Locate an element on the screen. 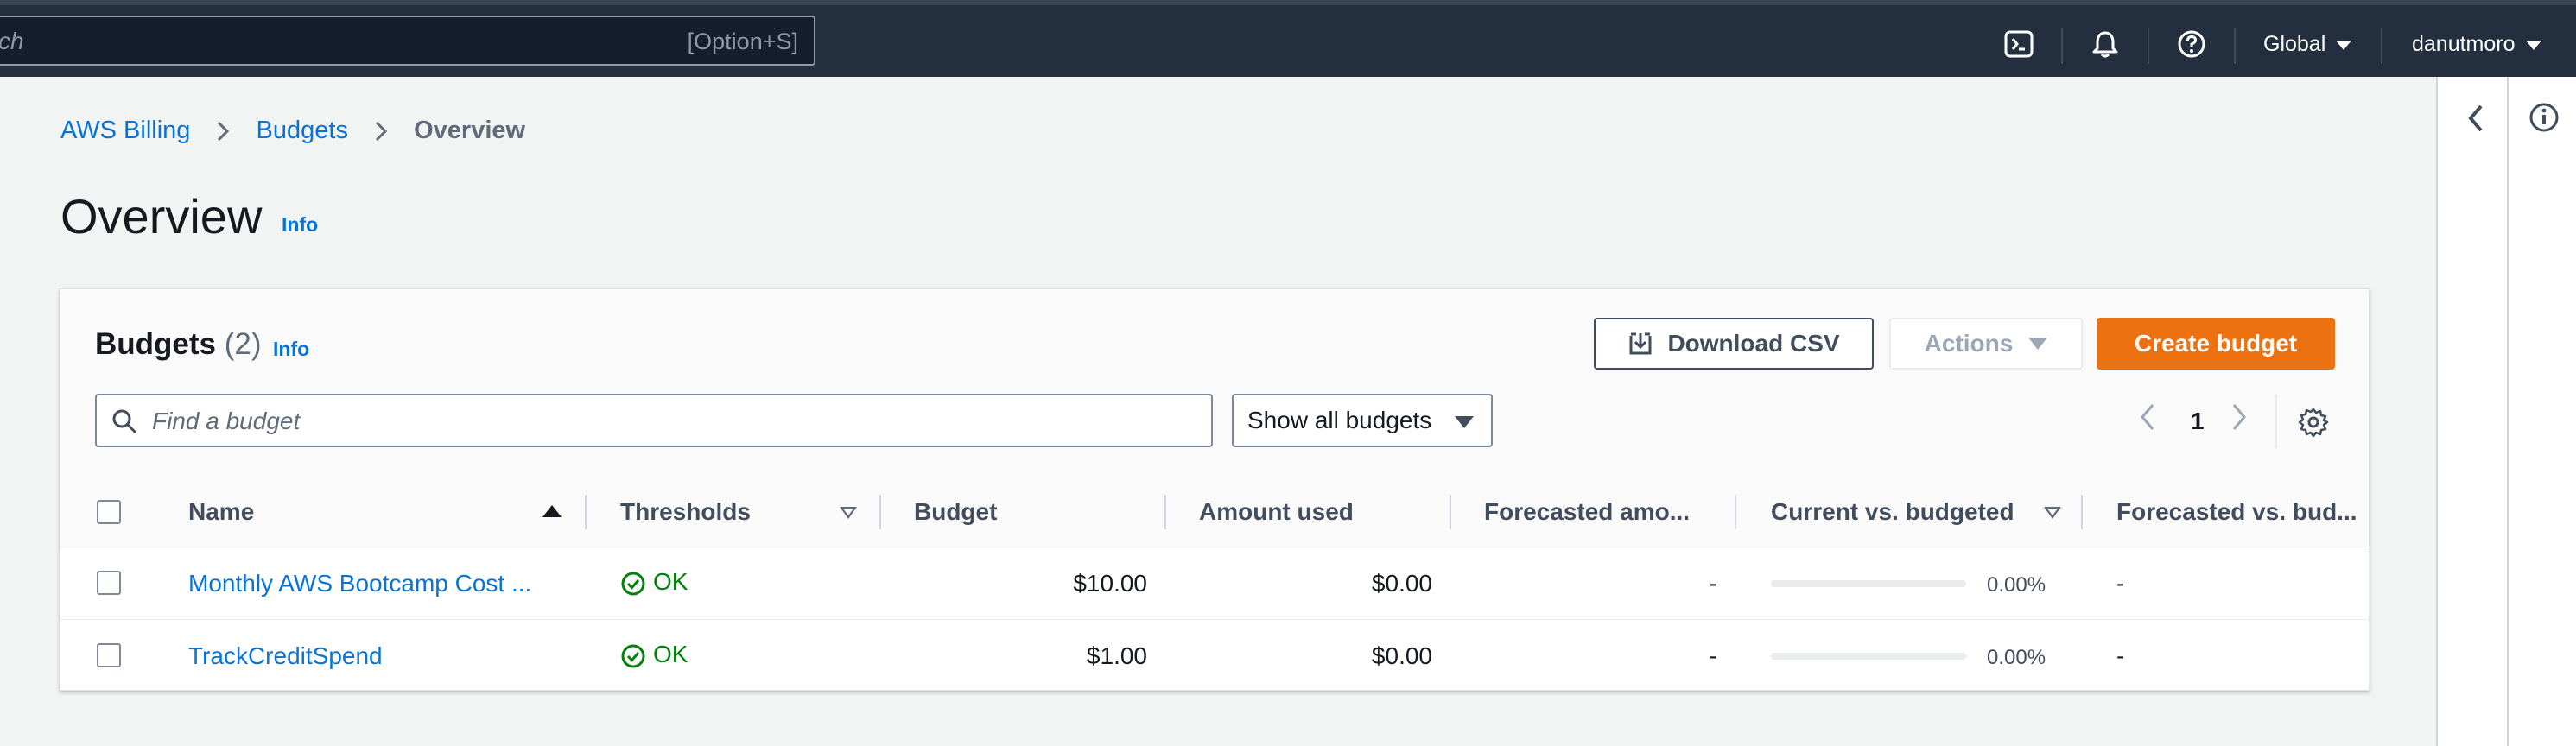 The height and width of the screenshot is (746, 2576). budgets-count: (2) is located at coordinates (243, 344).